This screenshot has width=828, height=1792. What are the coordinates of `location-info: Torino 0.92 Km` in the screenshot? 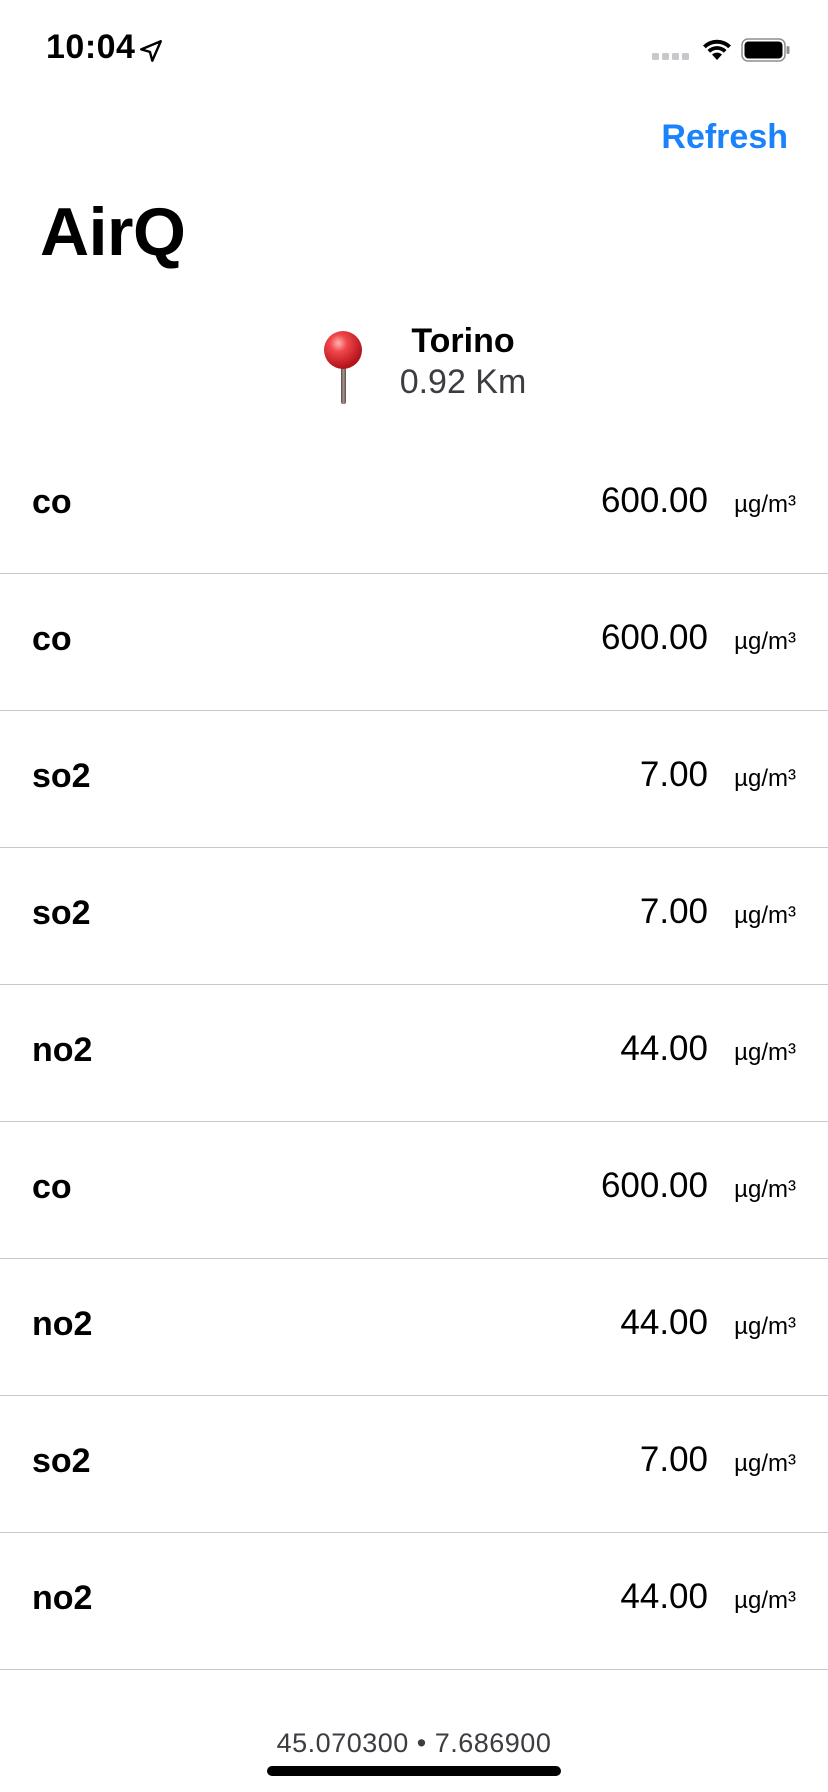 It's located at (463, 361).